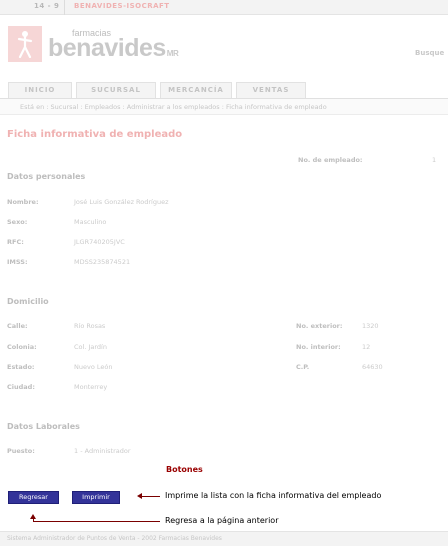 The width and height of the screenshot is (448, 546). What do you see at coordinates (318, 347) in the screenshot?
I see `no-interior-label: No. interior:` at bounding box center [318, 347].